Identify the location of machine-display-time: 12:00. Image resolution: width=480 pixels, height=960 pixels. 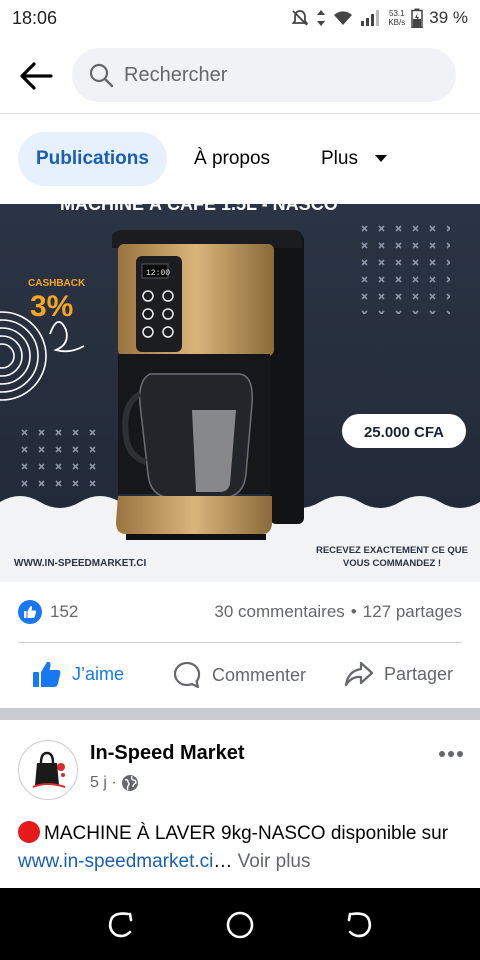
(158, 273).